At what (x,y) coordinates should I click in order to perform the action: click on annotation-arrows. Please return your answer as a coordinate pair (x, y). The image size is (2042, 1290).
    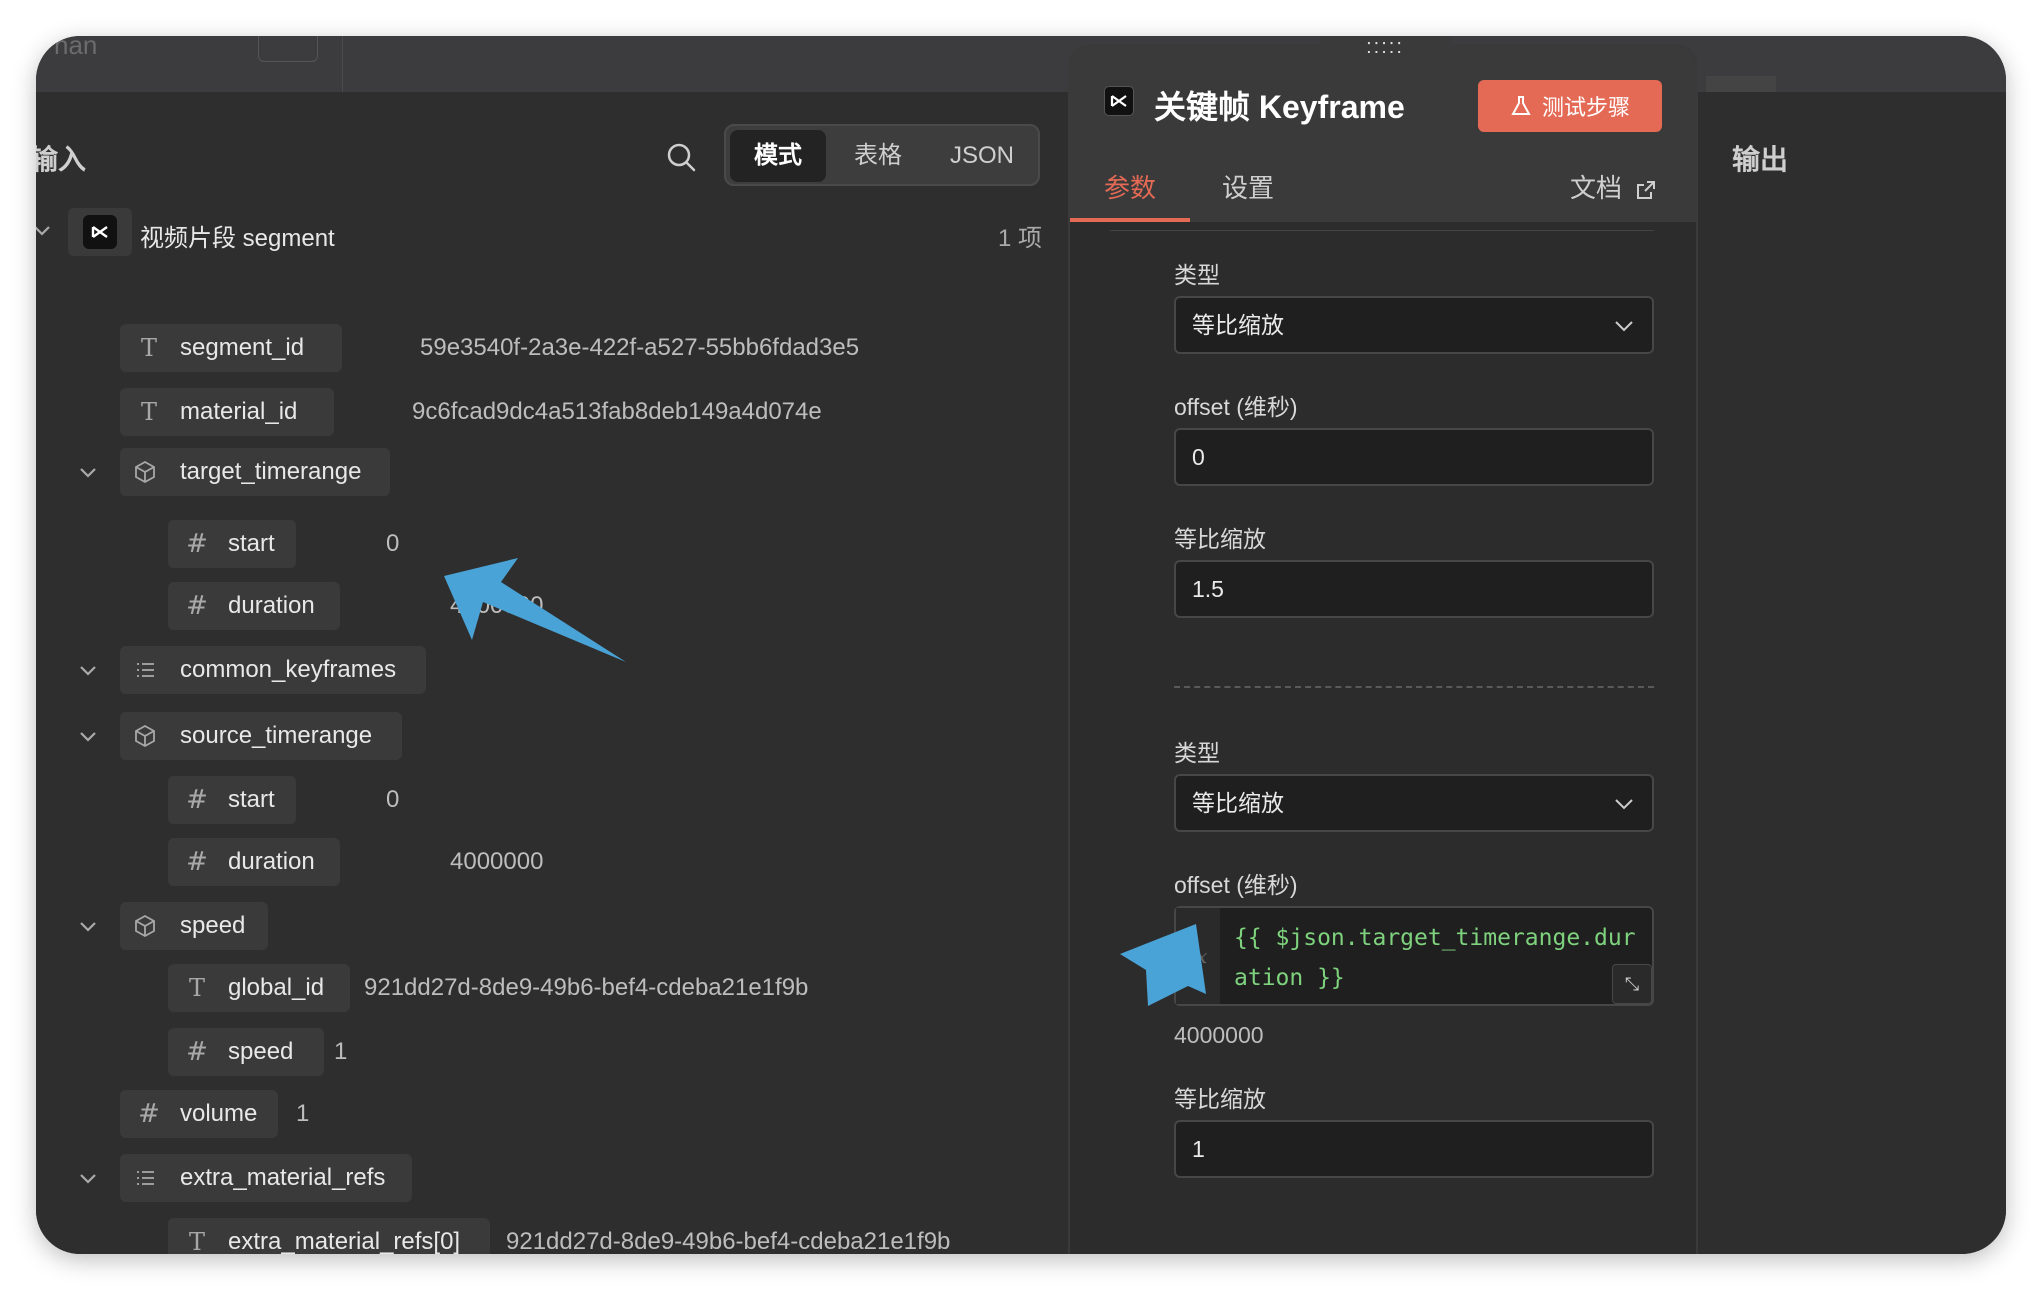
    Looking at the image, I should click on (825, 782).